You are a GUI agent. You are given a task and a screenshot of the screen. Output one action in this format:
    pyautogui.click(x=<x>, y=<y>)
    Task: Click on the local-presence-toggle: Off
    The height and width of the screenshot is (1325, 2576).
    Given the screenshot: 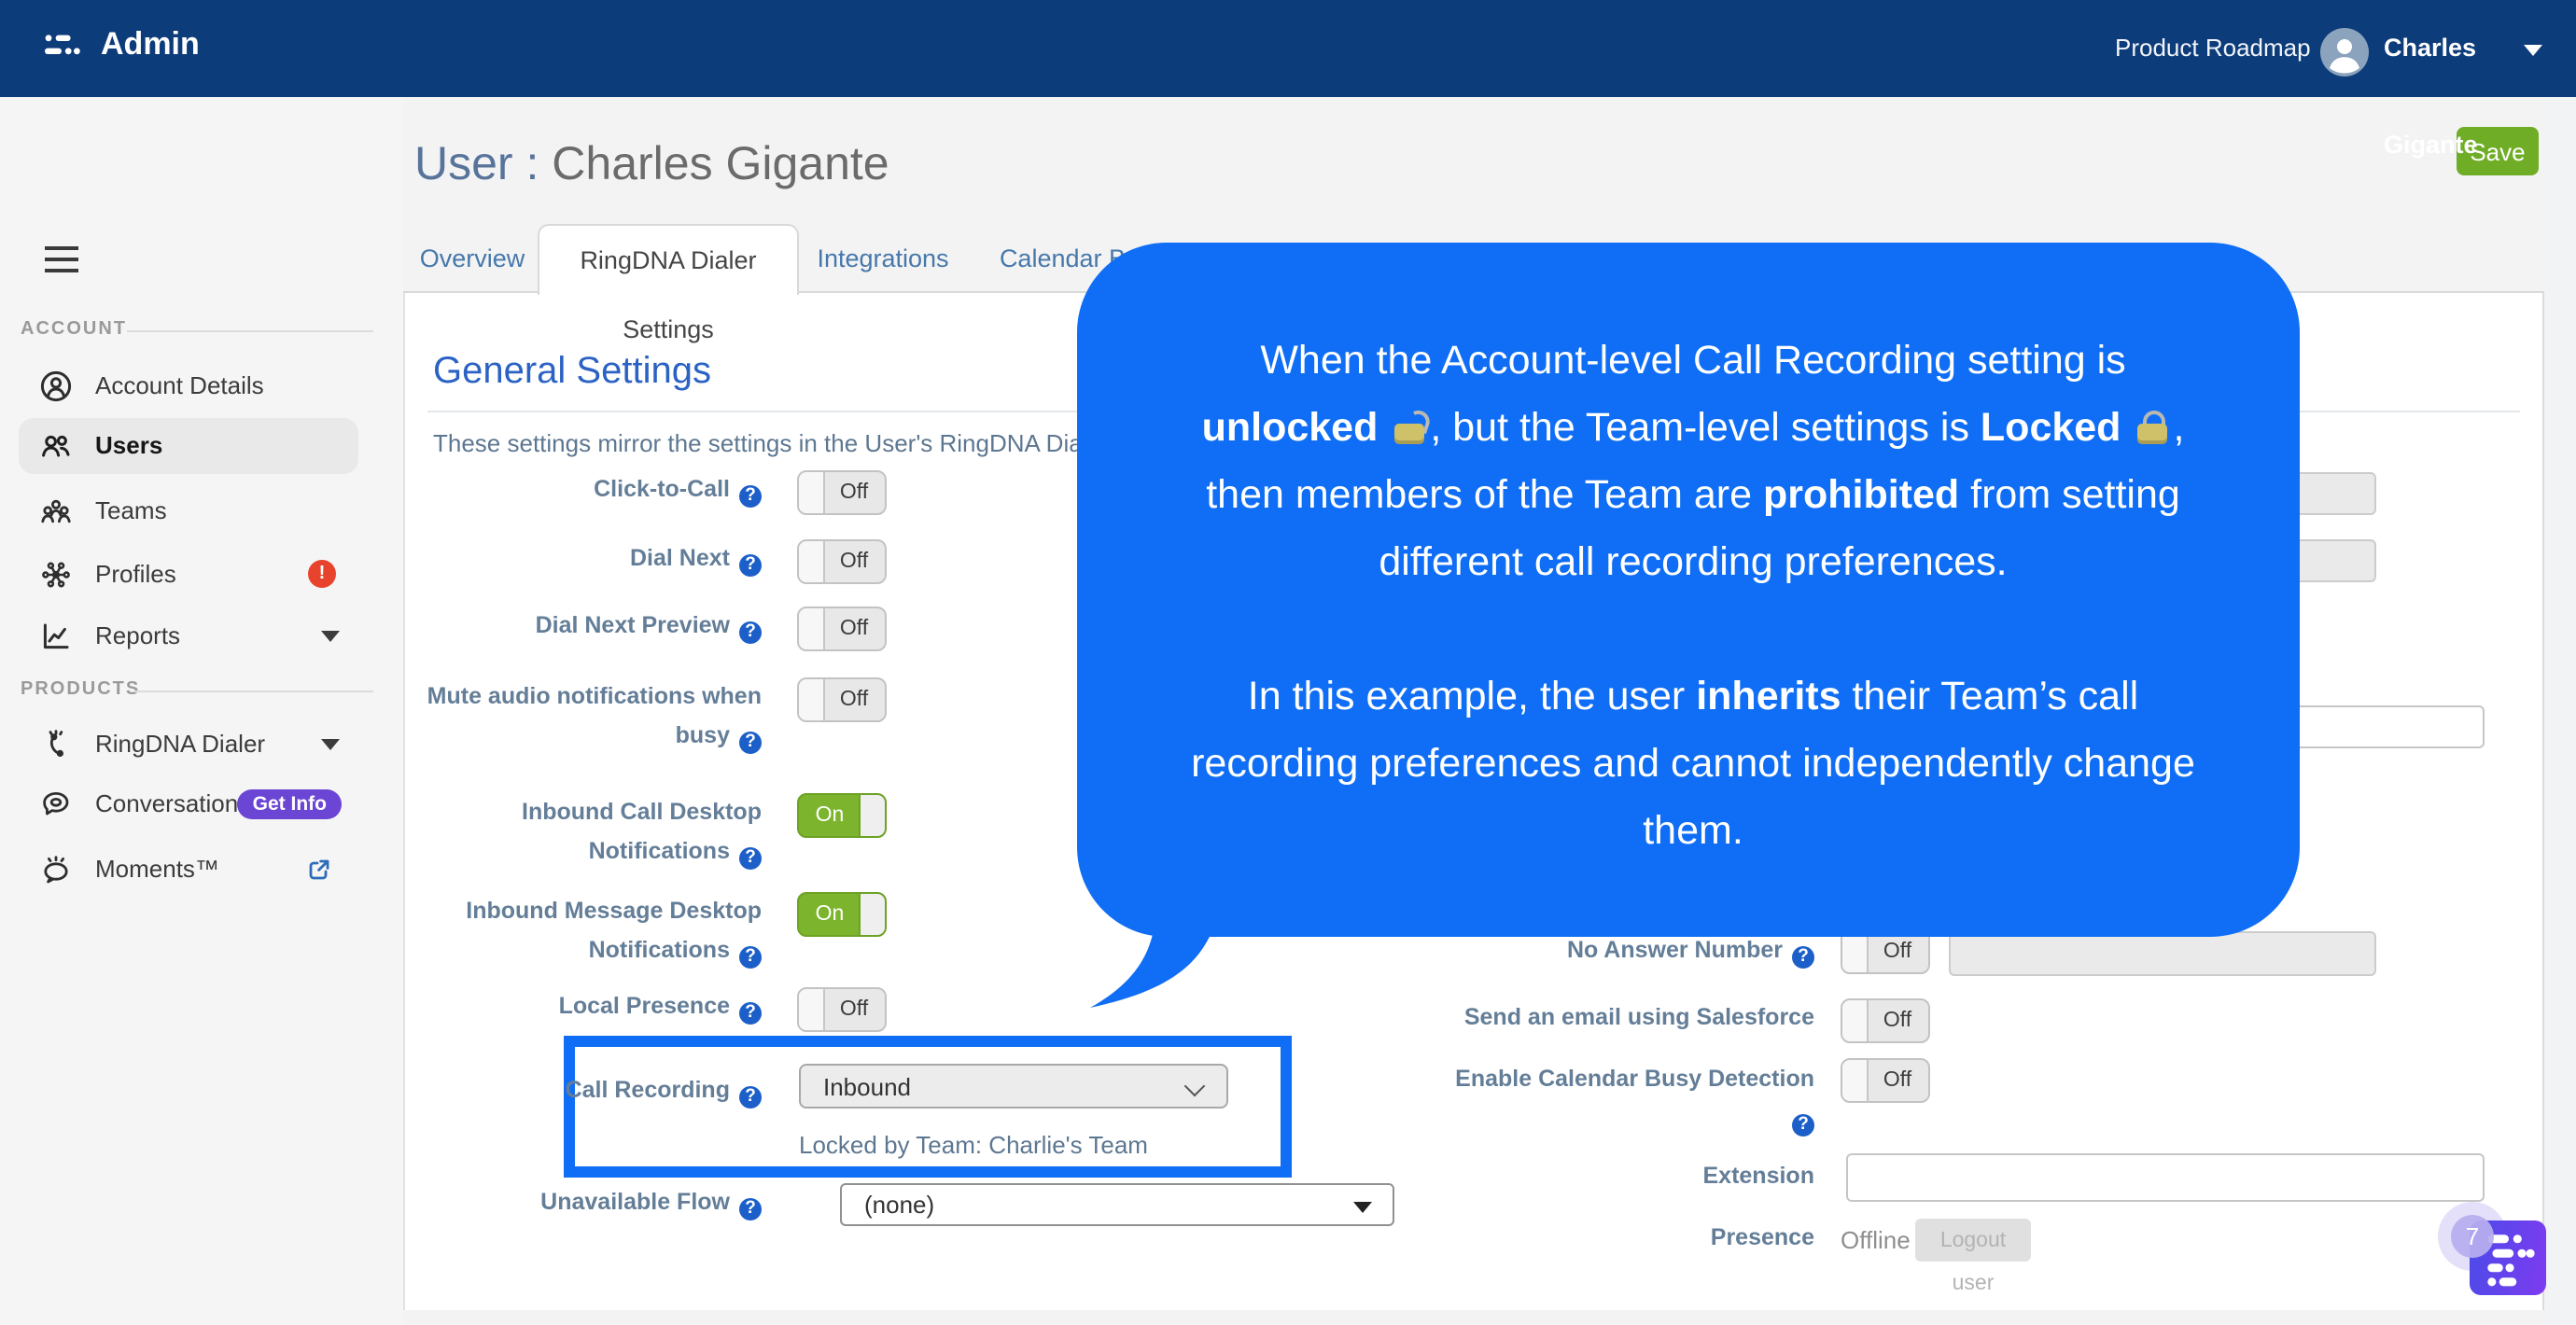 What is the action you would take?
    pyautogui.click(x=842, y=1009)
    